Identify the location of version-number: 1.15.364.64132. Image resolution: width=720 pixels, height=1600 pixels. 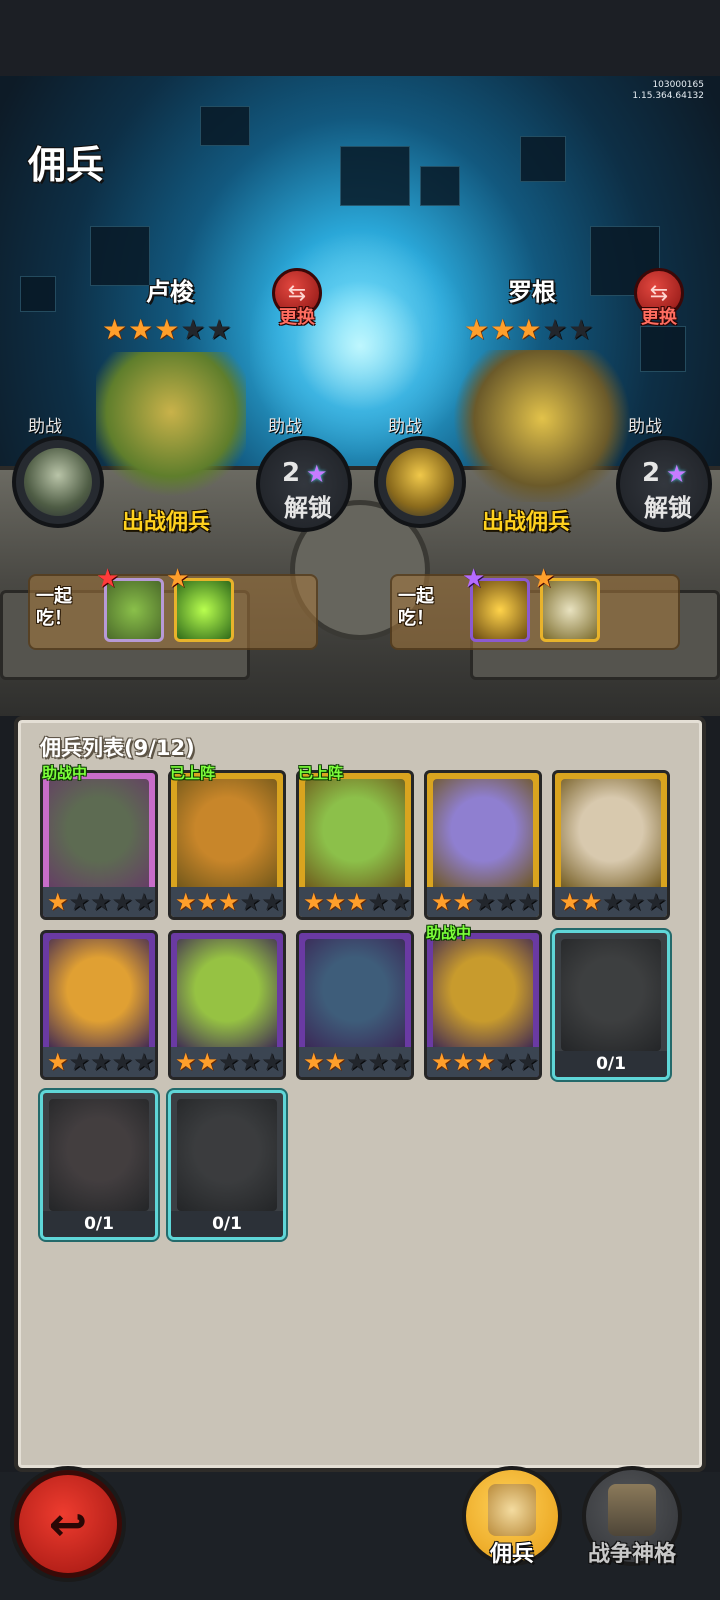
(668, 96).